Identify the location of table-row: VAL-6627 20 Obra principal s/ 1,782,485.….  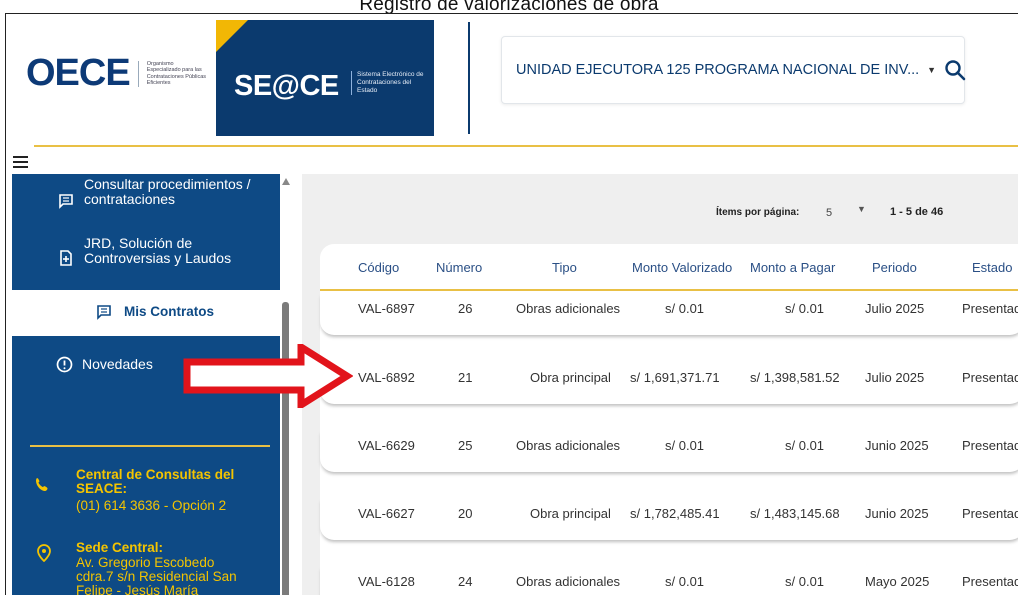
(669, 519).